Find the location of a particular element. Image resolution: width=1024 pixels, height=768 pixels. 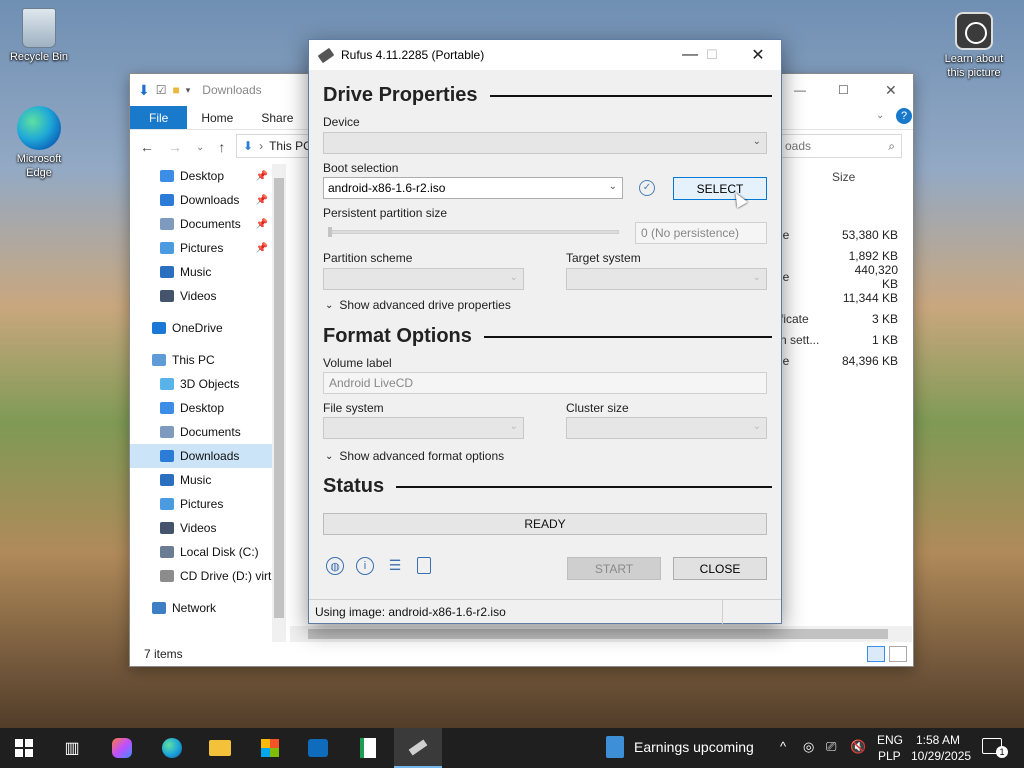

nav-item: Documents 📌 is located at coordinates (201, 224).